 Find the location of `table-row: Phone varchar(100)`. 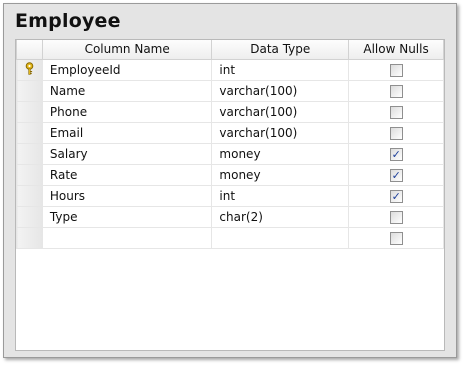

table-row: Phone varchar(100) is located at coordinates (230, 111).